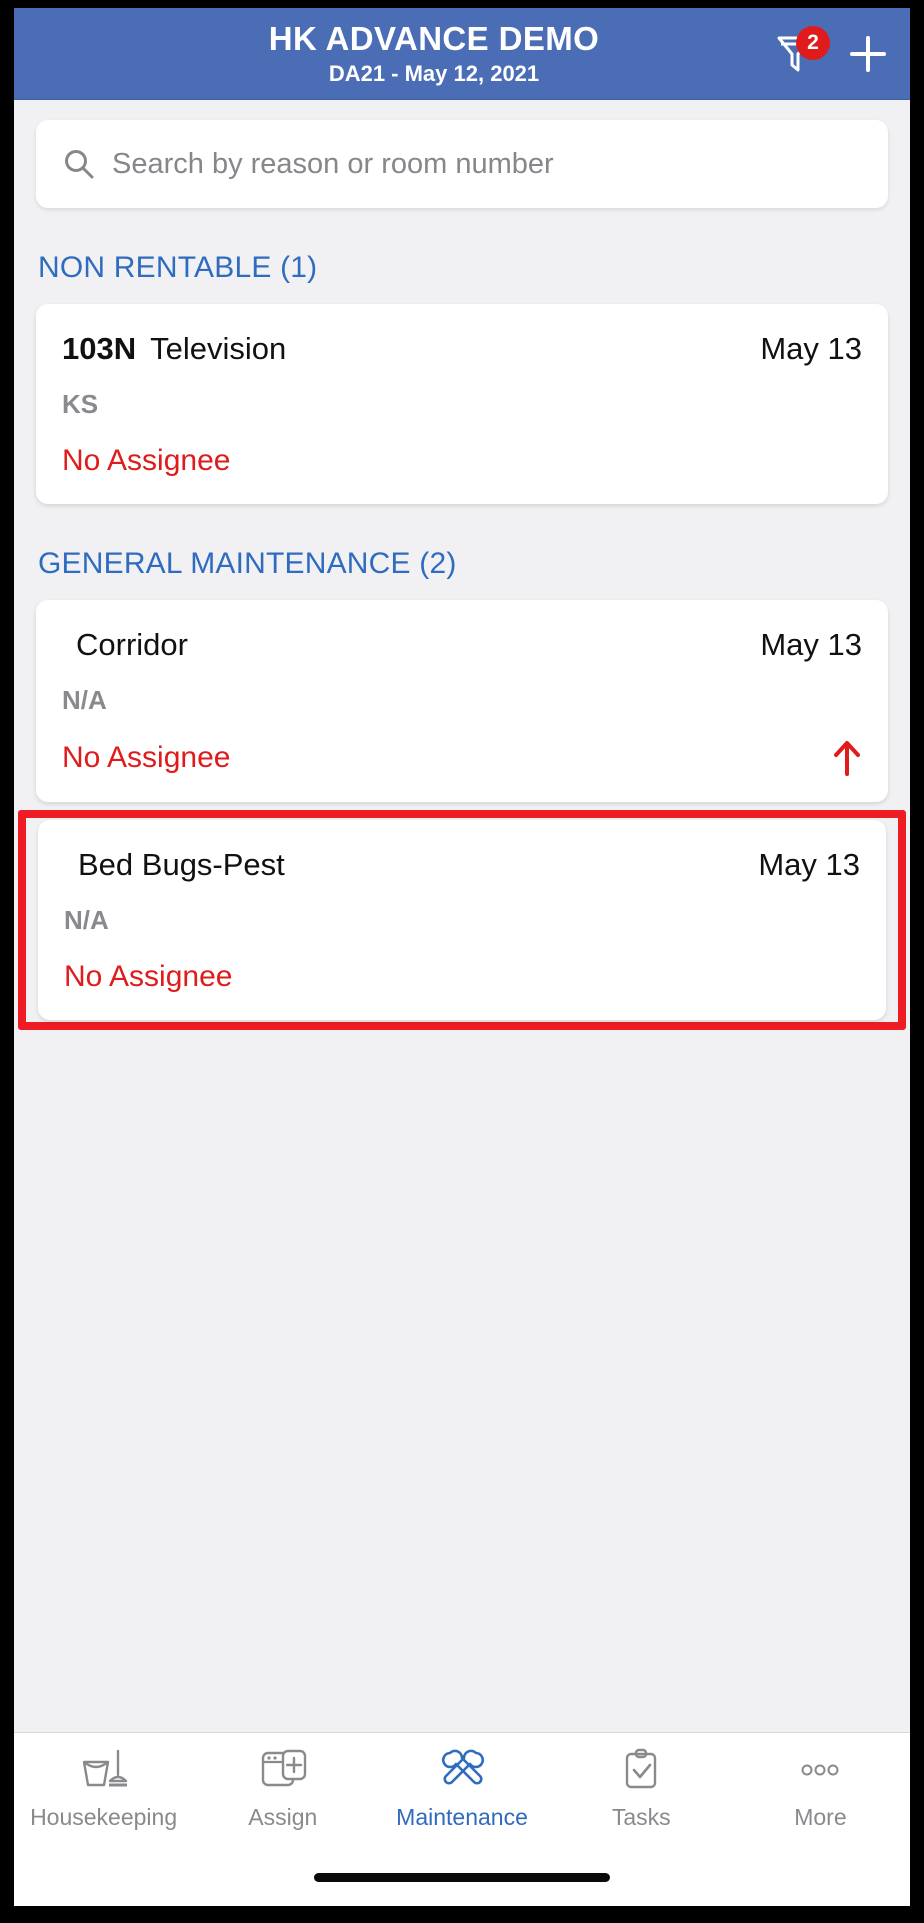 This screenshot has height=1923, width=924. I want to click on maintenance-card-103n: 103N Television May 13 KS No Assignee, so click(462, 404).